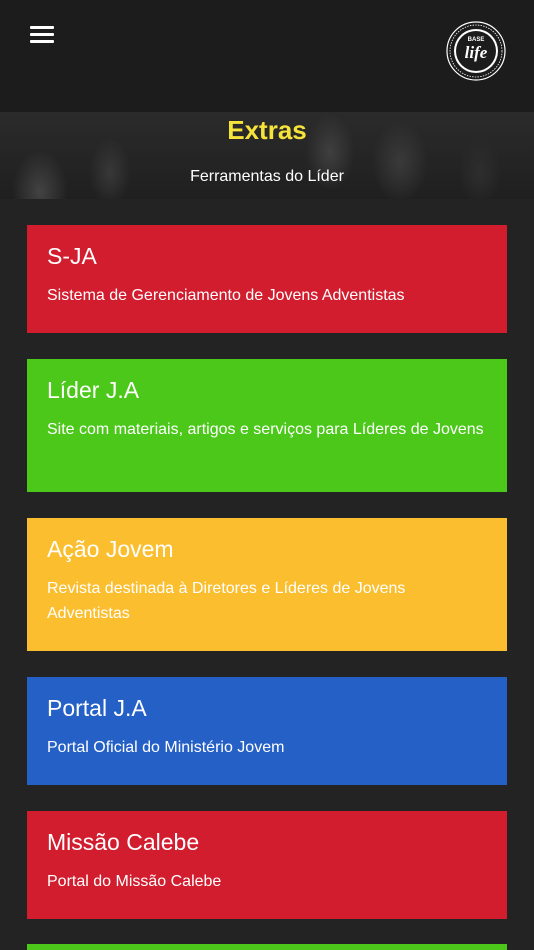 The height and width of the screenshot is (950, 534). What do you see at coordinates (267, 56) in the screenshot?
I see `top-bar: BASE life` at bounding box center [267, 56].